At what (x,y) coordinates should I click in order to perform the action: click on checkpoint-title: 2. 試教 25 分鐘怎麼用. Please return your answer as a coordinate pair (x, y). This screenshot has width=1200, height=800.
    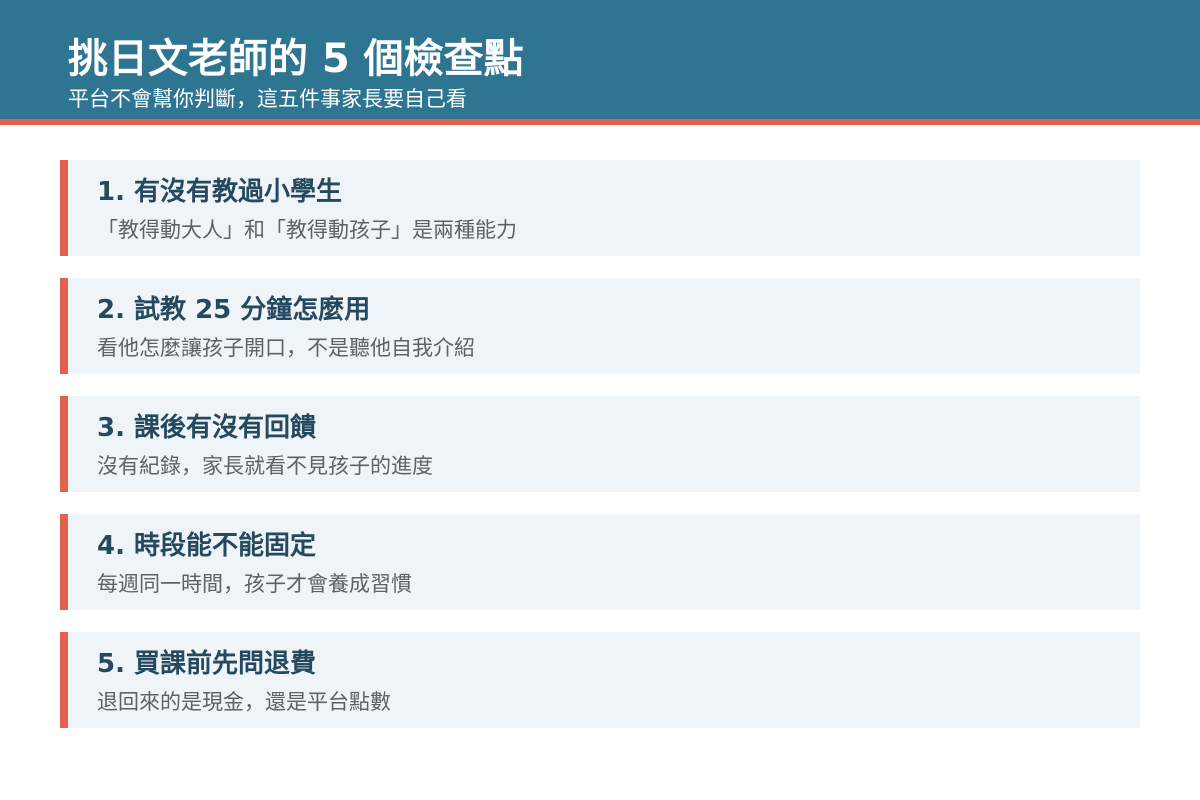
    Looking at the image, I should click on (234, 310).